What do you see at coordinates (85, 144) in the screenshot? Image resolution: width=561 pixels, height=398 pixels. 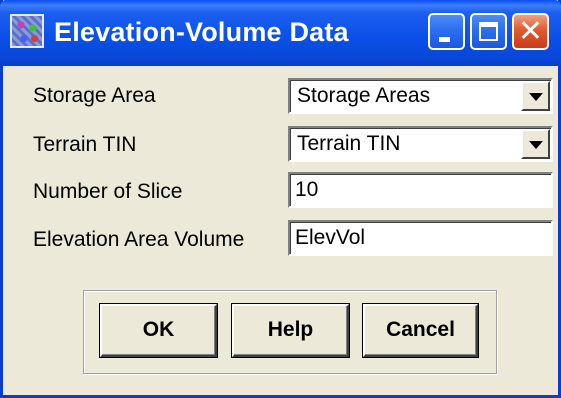 I see `terrain-tin-label: Terrain TIN` at bounding box center [85, 144].